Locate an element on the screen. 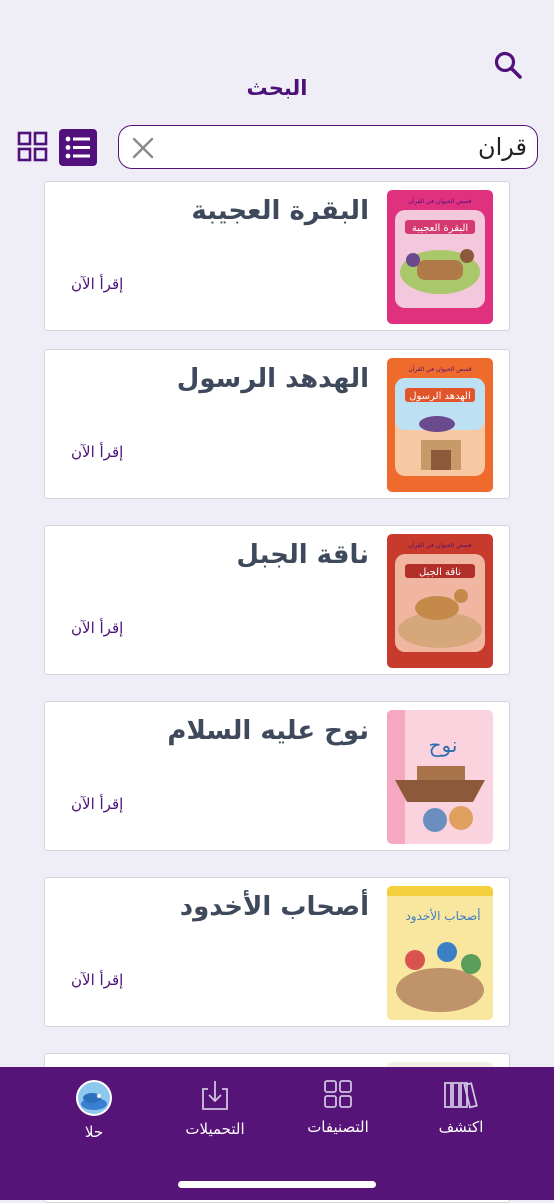 The width and height of the screenshot is (554, 1203). book-title: ناقة الجبل is located at coordinates (302, 555).